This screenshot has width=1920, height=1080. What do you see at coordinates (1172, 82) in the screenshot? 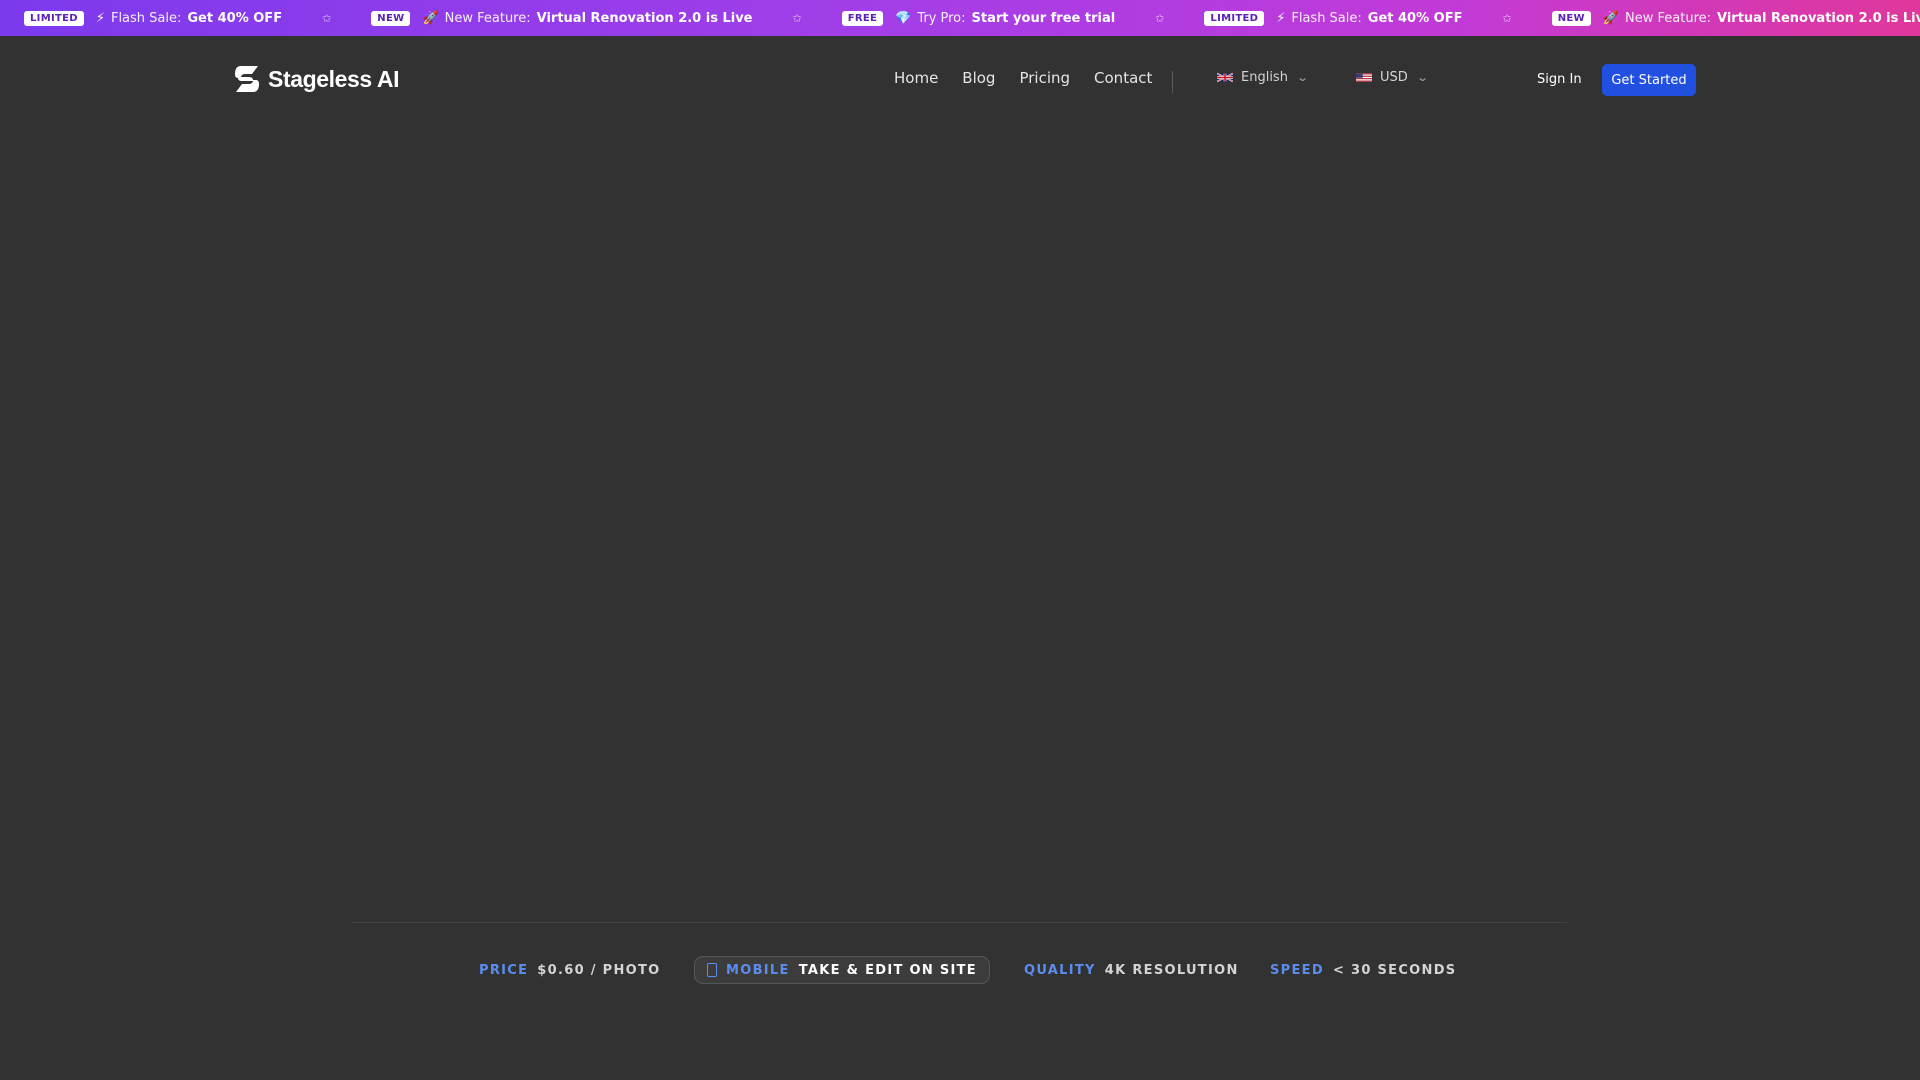
I see `nav-divider` at bounding box center [1172, 82].